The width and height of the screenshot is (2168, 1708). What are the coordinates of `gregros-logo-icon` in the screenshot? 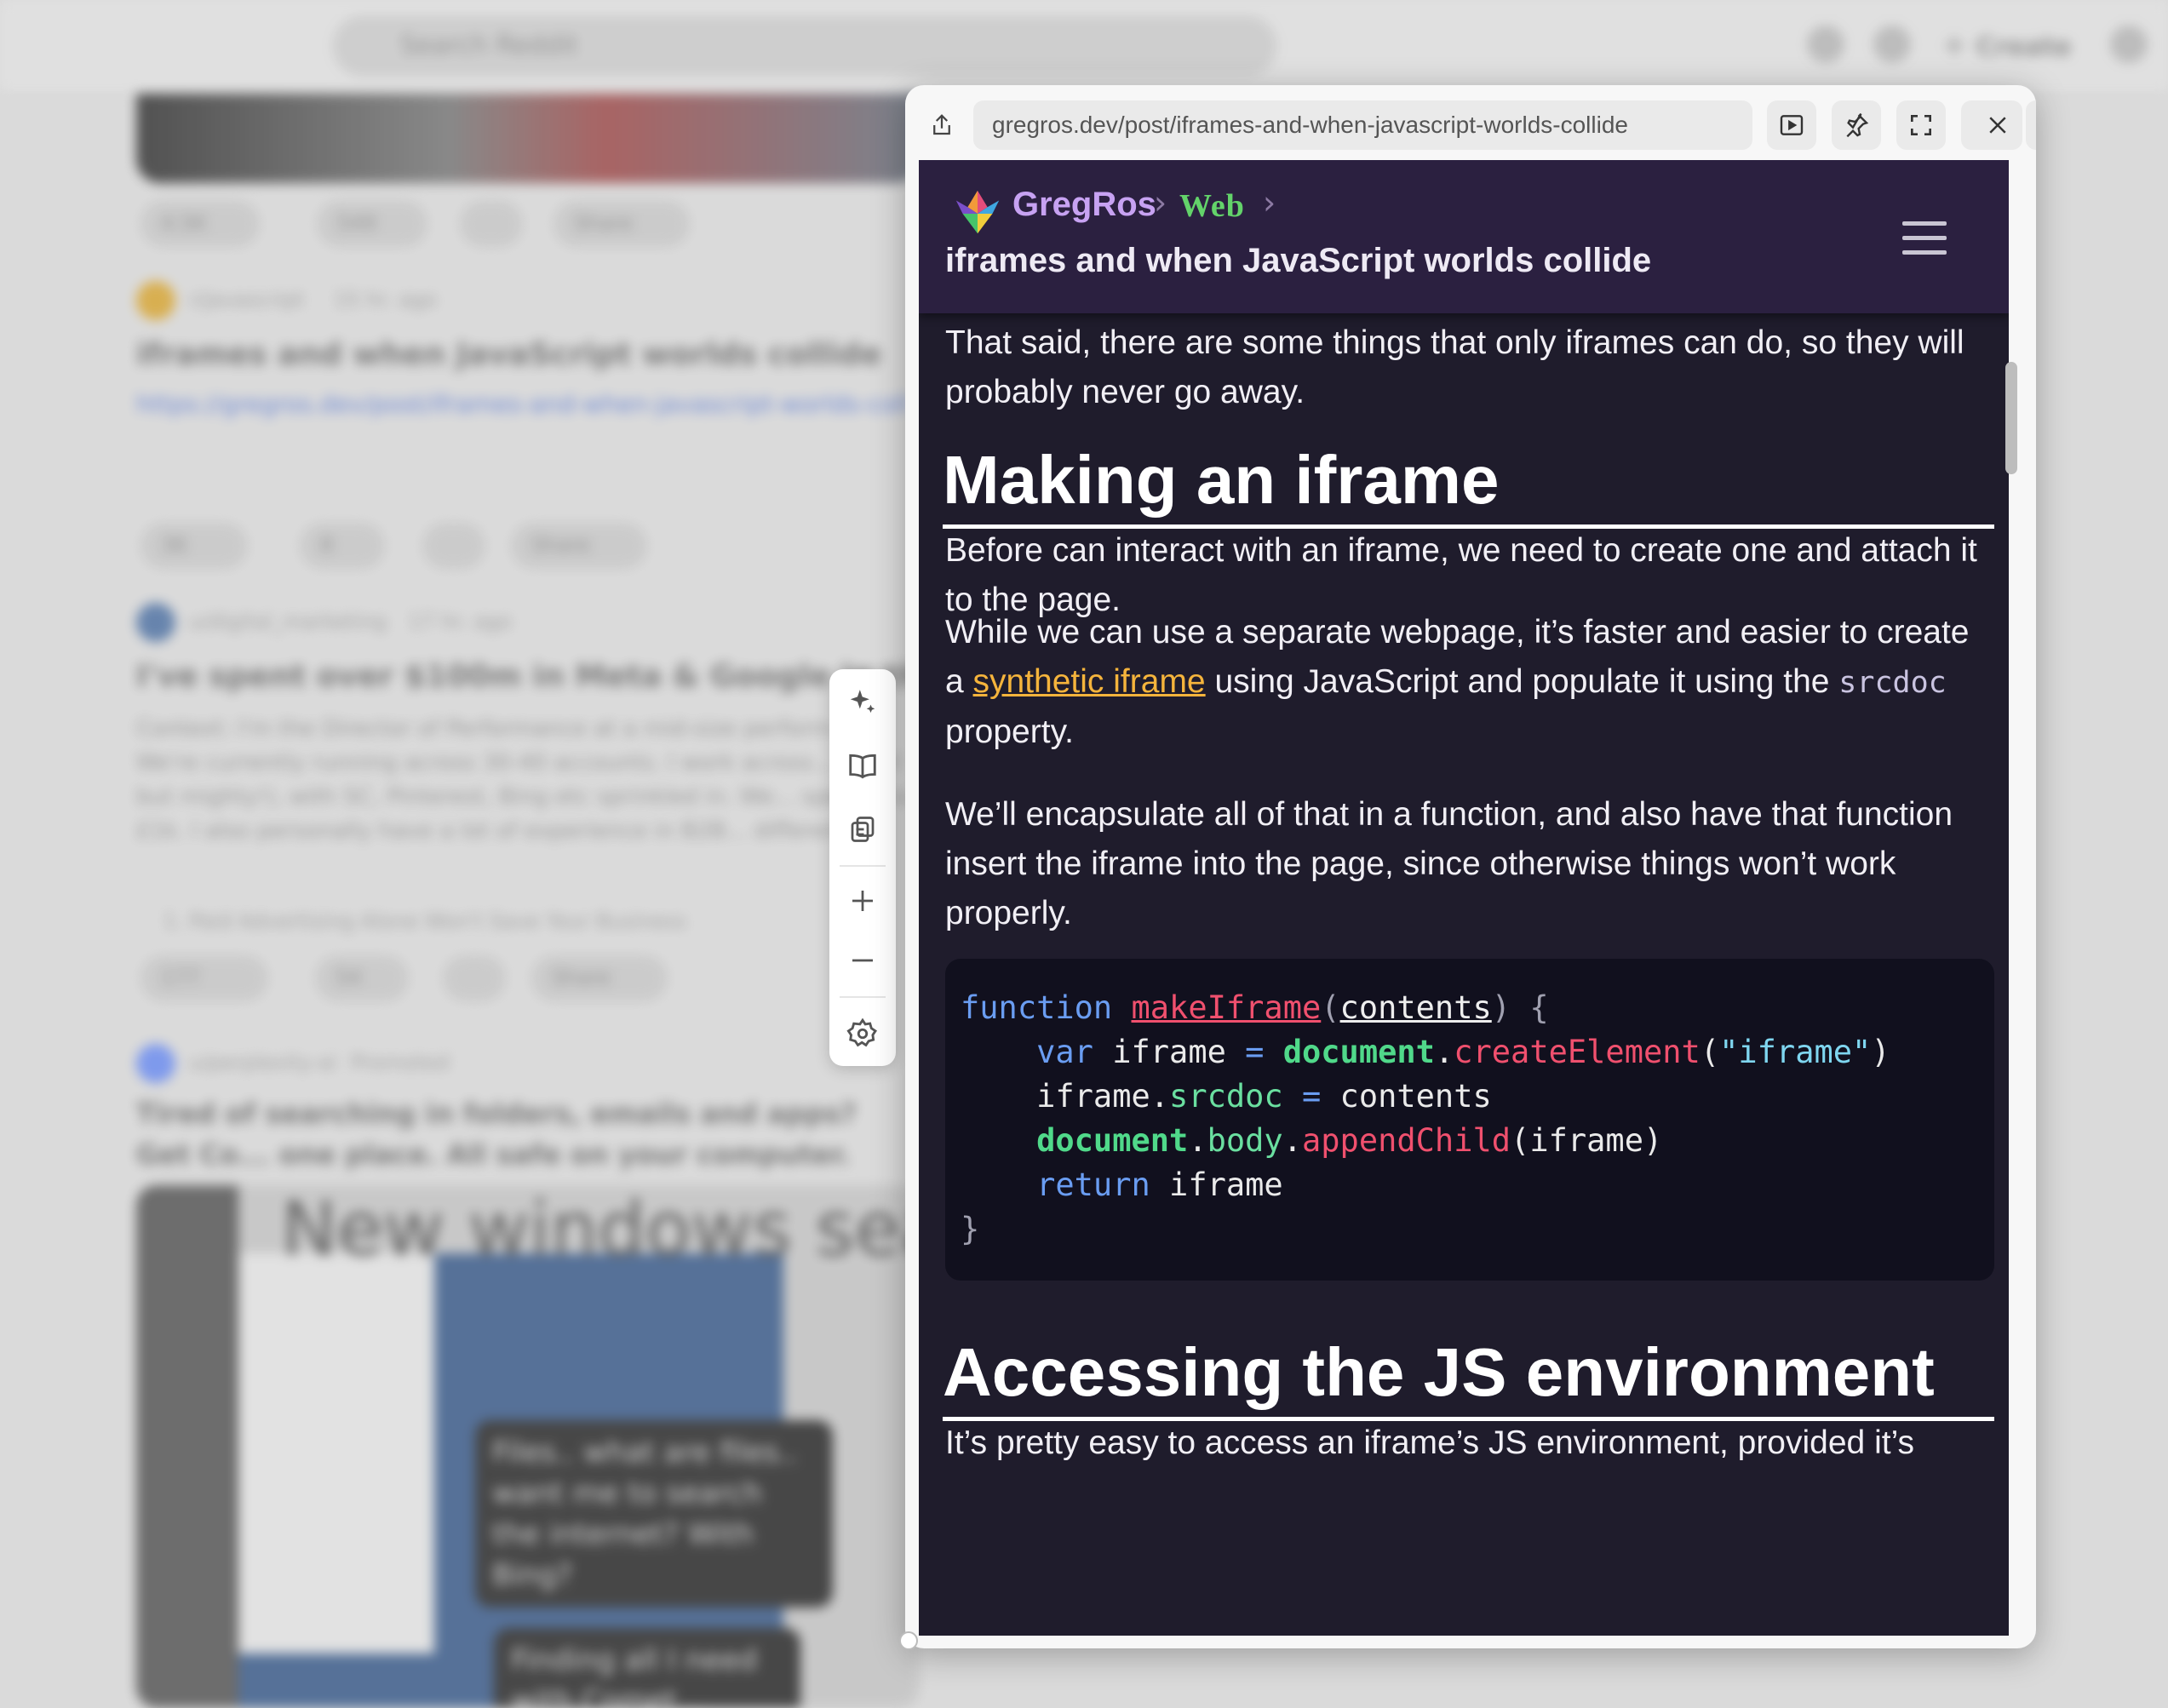 It's located at (978, 212).